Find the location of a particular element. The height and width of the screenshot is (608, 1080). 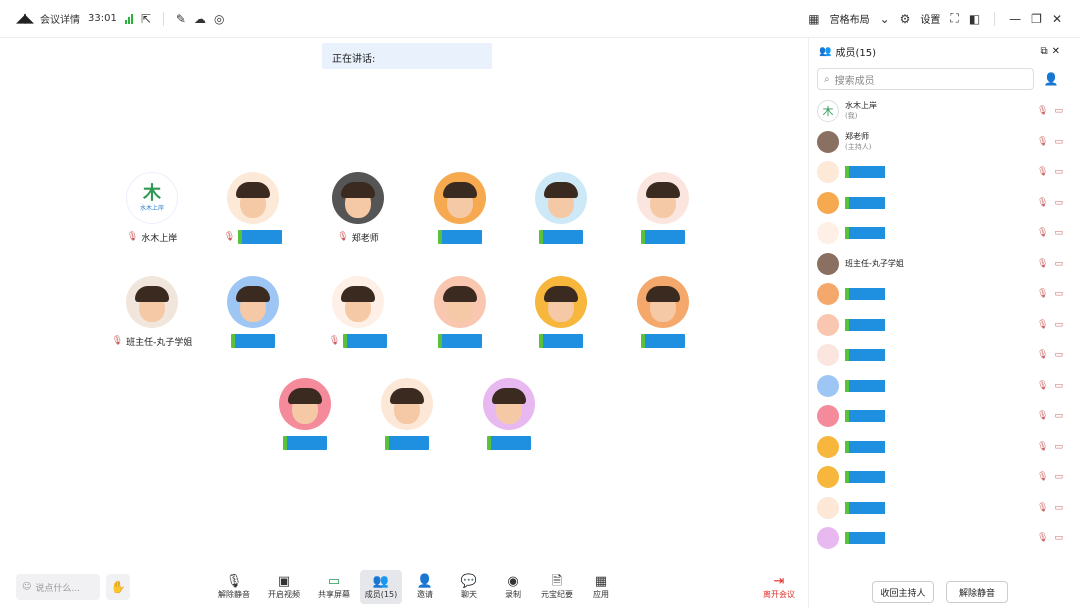

participant-tile: 🎙 郑老师 is located at coordinates (358, 213).